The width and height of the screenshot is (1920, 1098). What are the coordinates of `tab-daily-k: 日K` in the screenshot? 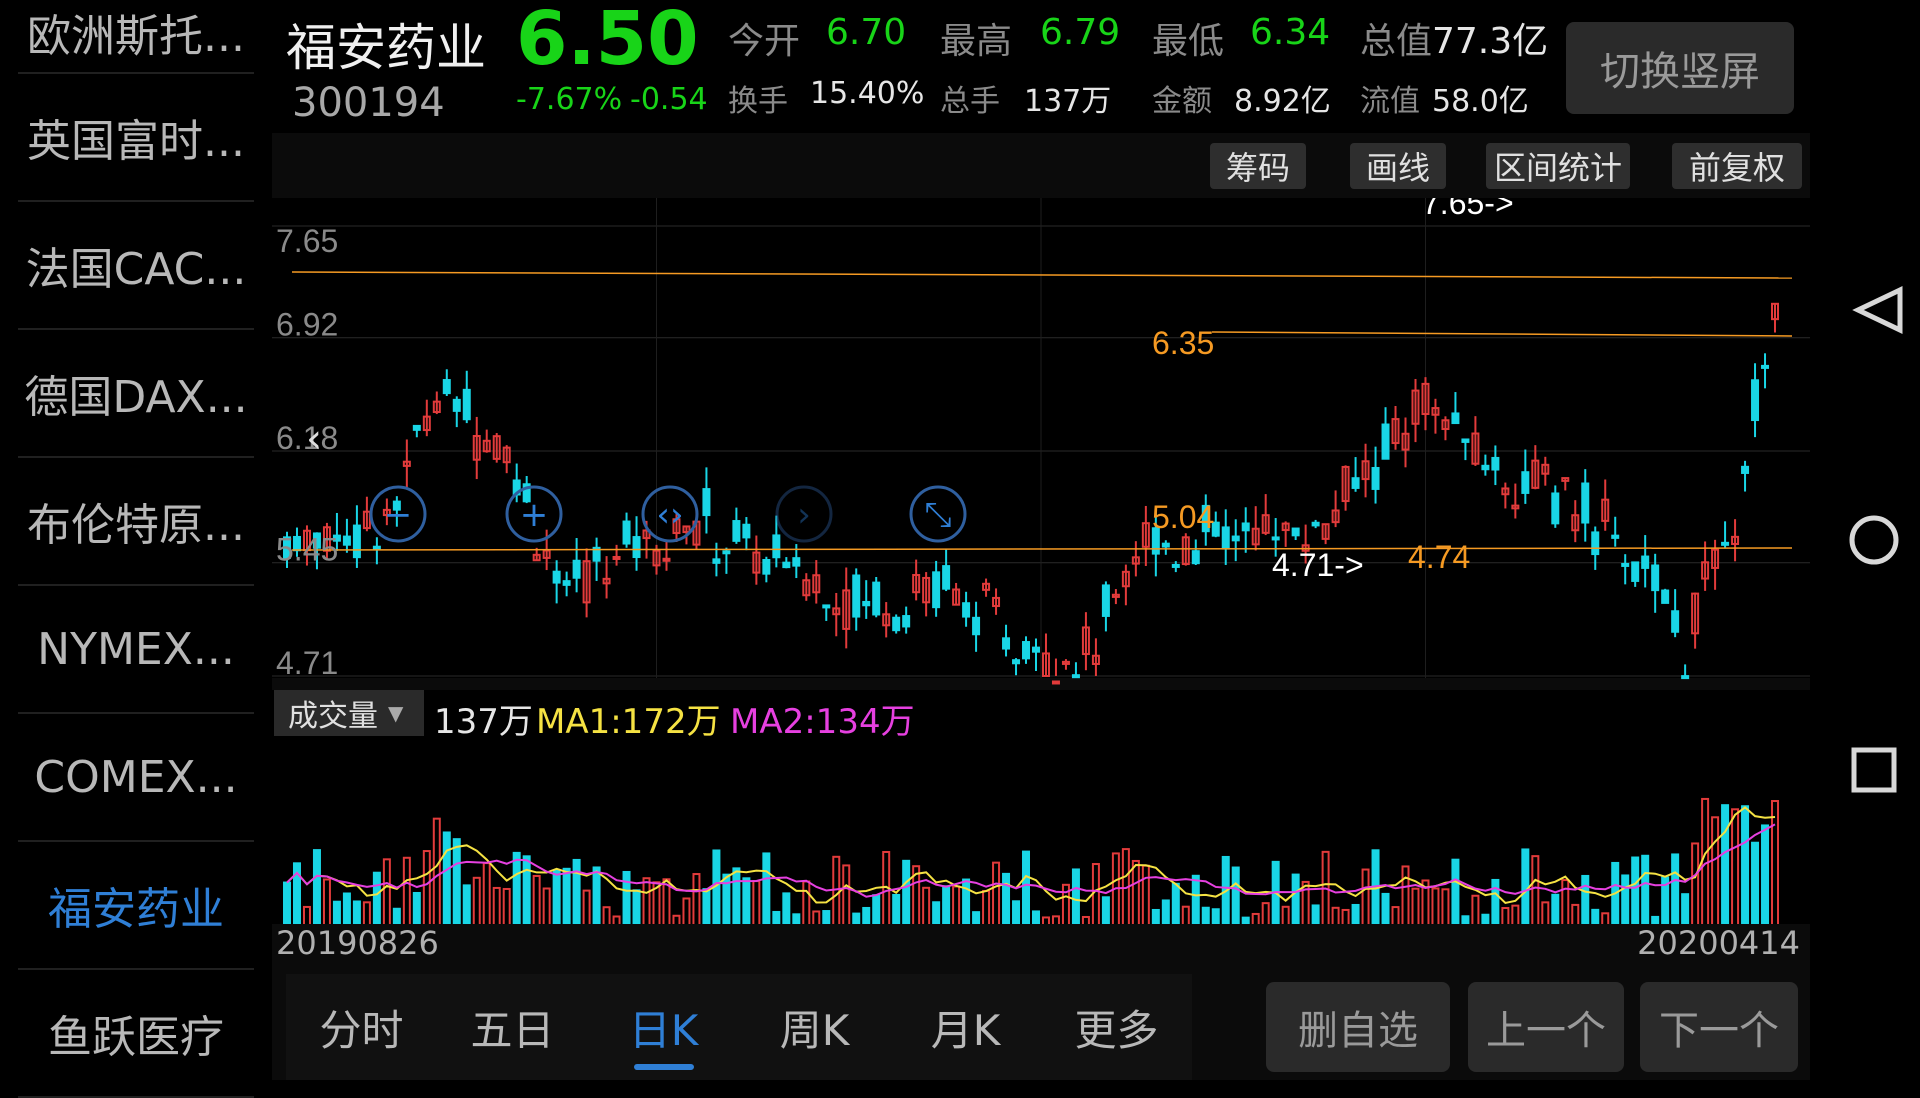 It's located at (663, 1027).